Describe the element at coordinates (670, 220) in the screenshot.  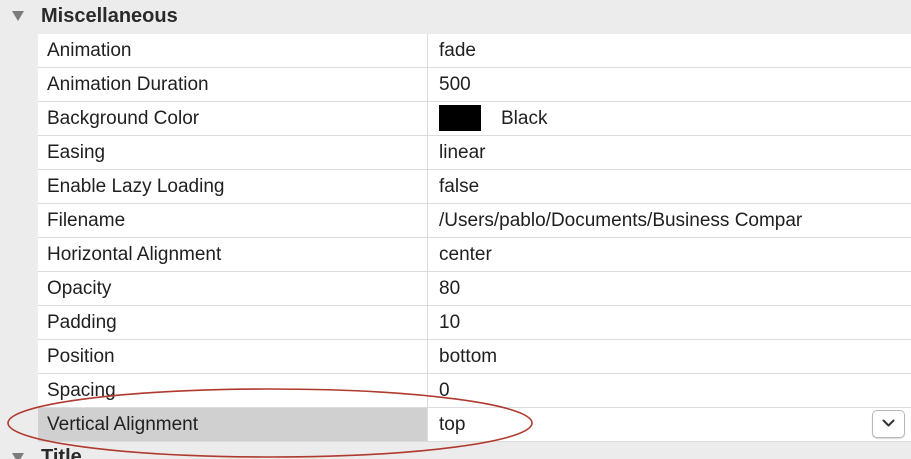
I see `property-value: /Users/pablo/Documents/Business Compar` at that location.